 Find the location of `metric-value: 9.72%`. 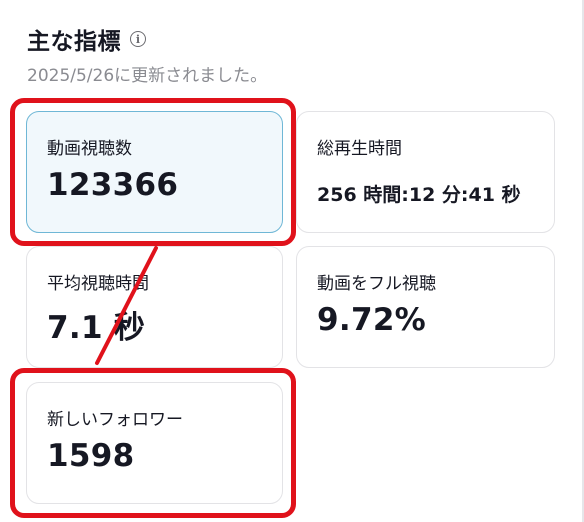

metric-value: 9.72% is located at coordinates (372, 320).